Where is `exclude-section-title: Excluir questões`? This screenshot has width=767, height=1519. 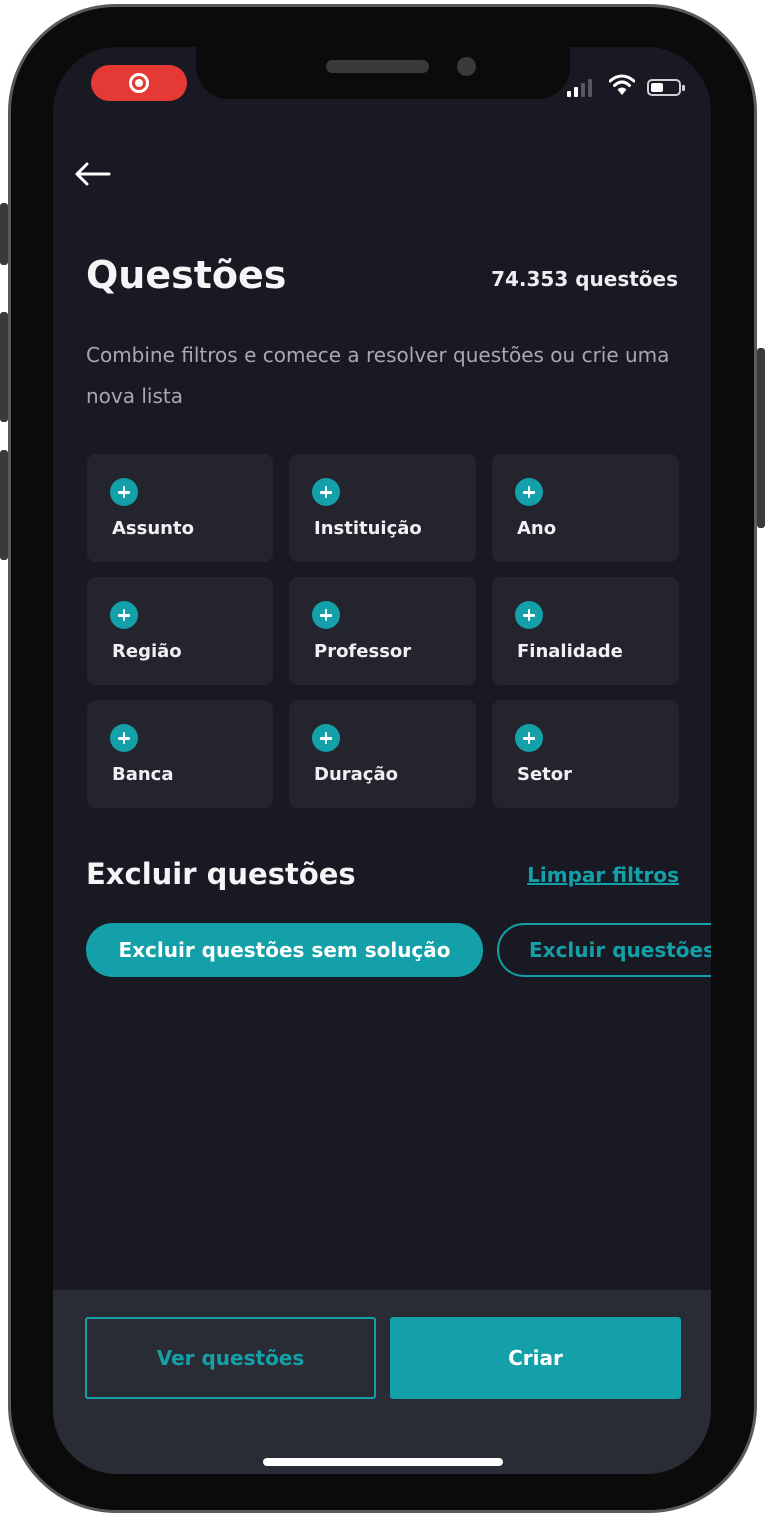
exclude-section-title: Excluir questões is located at coordinates (221, 874).